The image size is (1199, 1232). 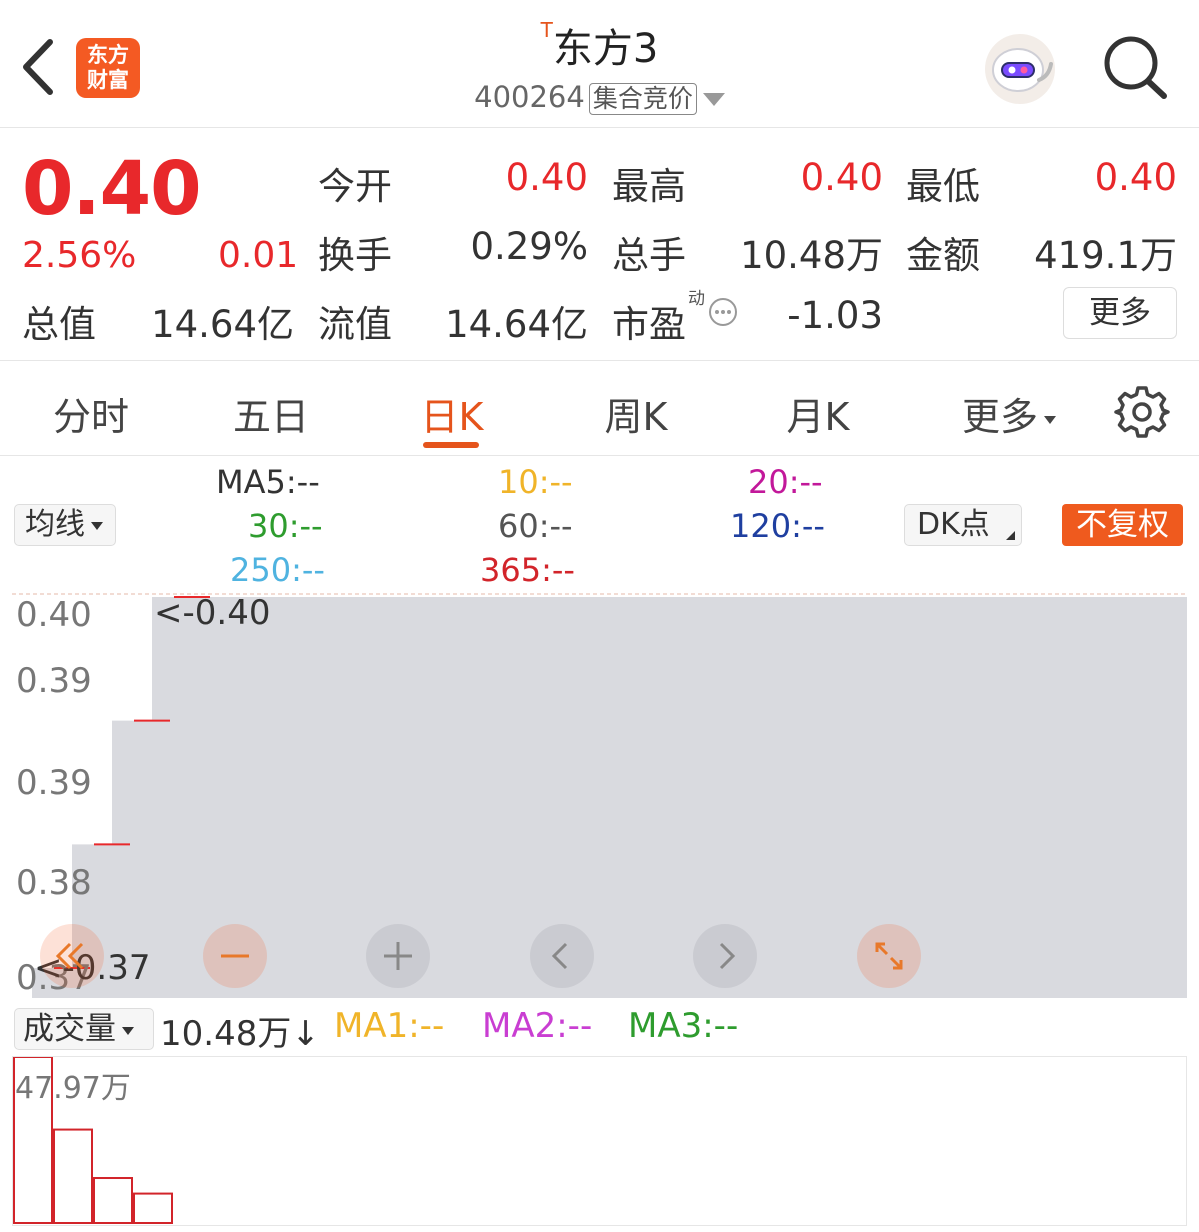 What do you see at coordinates (355, 324) in the screenshot?
I see `float-label: 流值` at bounding box center [355, 324].